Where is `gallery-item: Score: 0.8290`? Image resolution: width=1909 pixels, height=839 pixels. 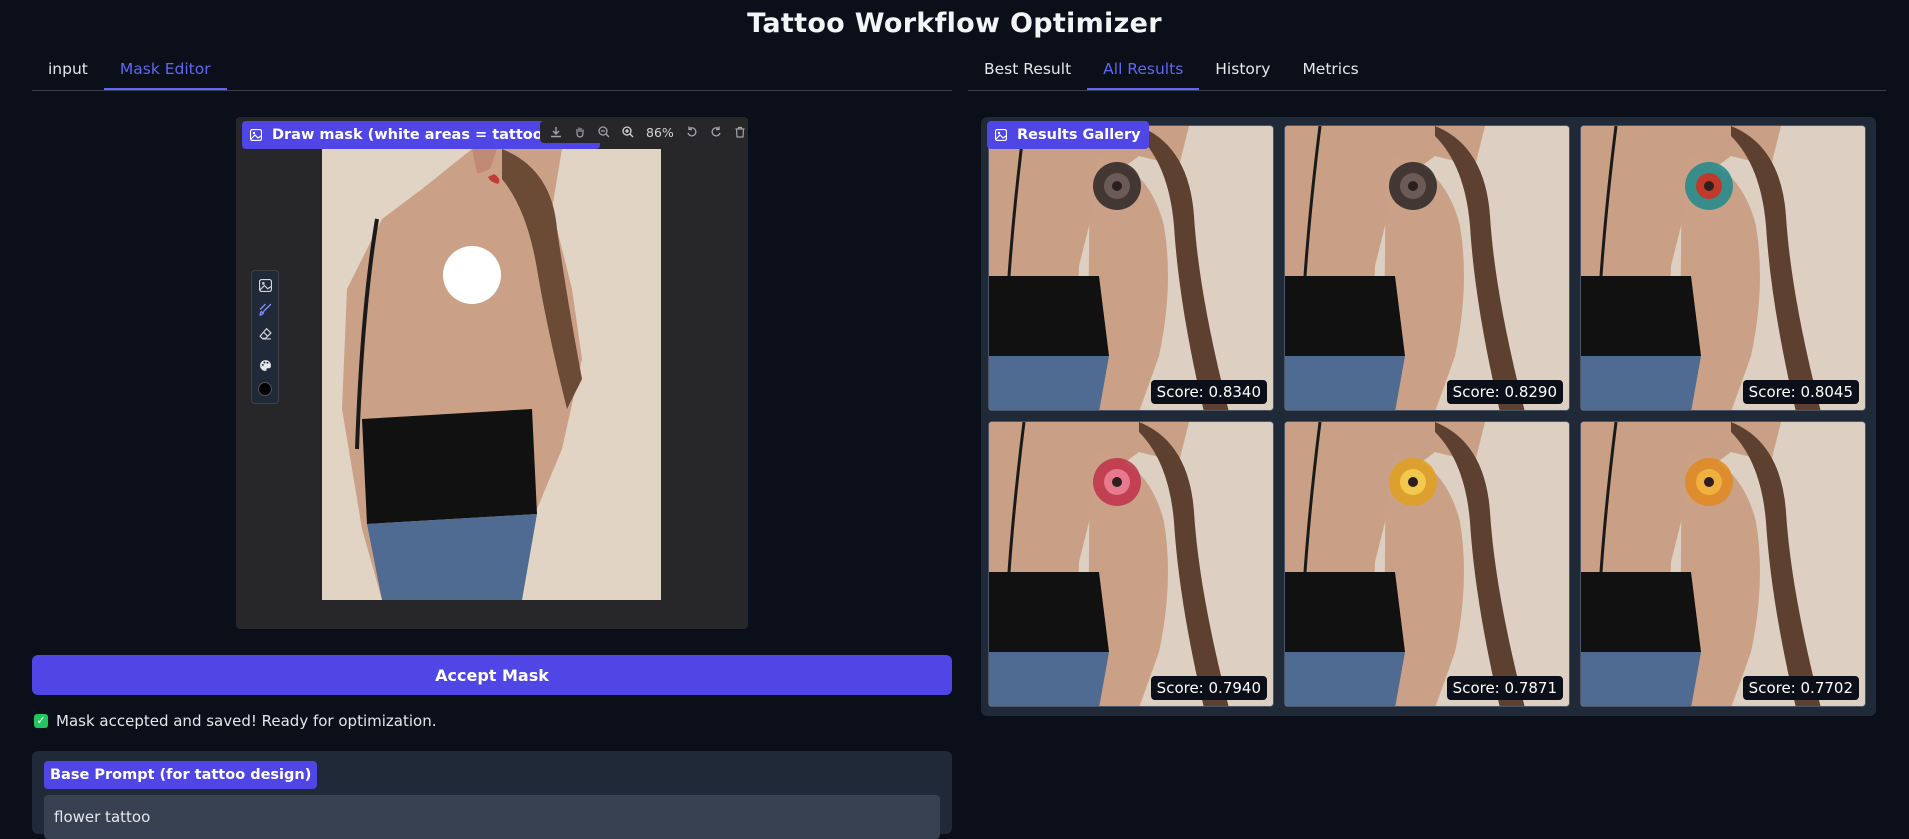 gallery-item: Score: 0.8290 is located at coordinates (1427, 268).